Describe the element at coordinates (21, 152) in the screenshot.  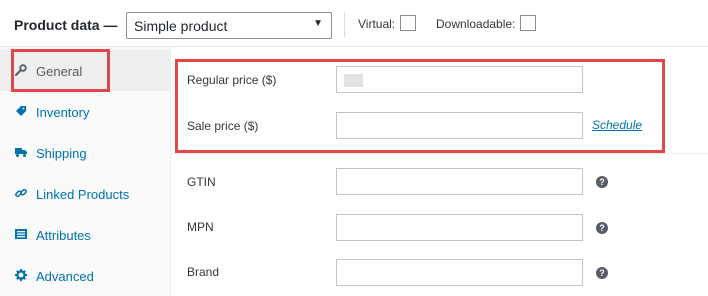
I see `truck-icon` at that location.